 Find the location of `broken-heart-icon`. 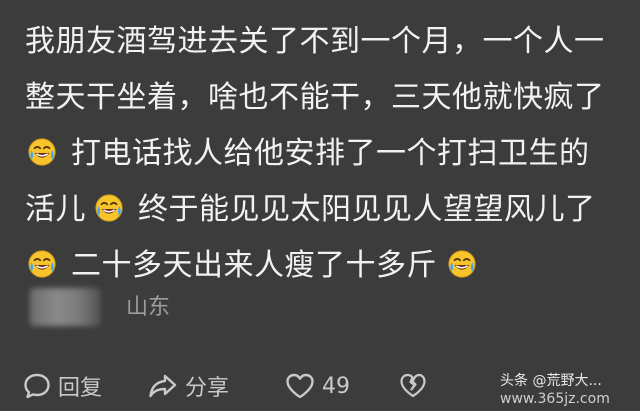

broken-heart-icon is located at coordinates (413, 385).